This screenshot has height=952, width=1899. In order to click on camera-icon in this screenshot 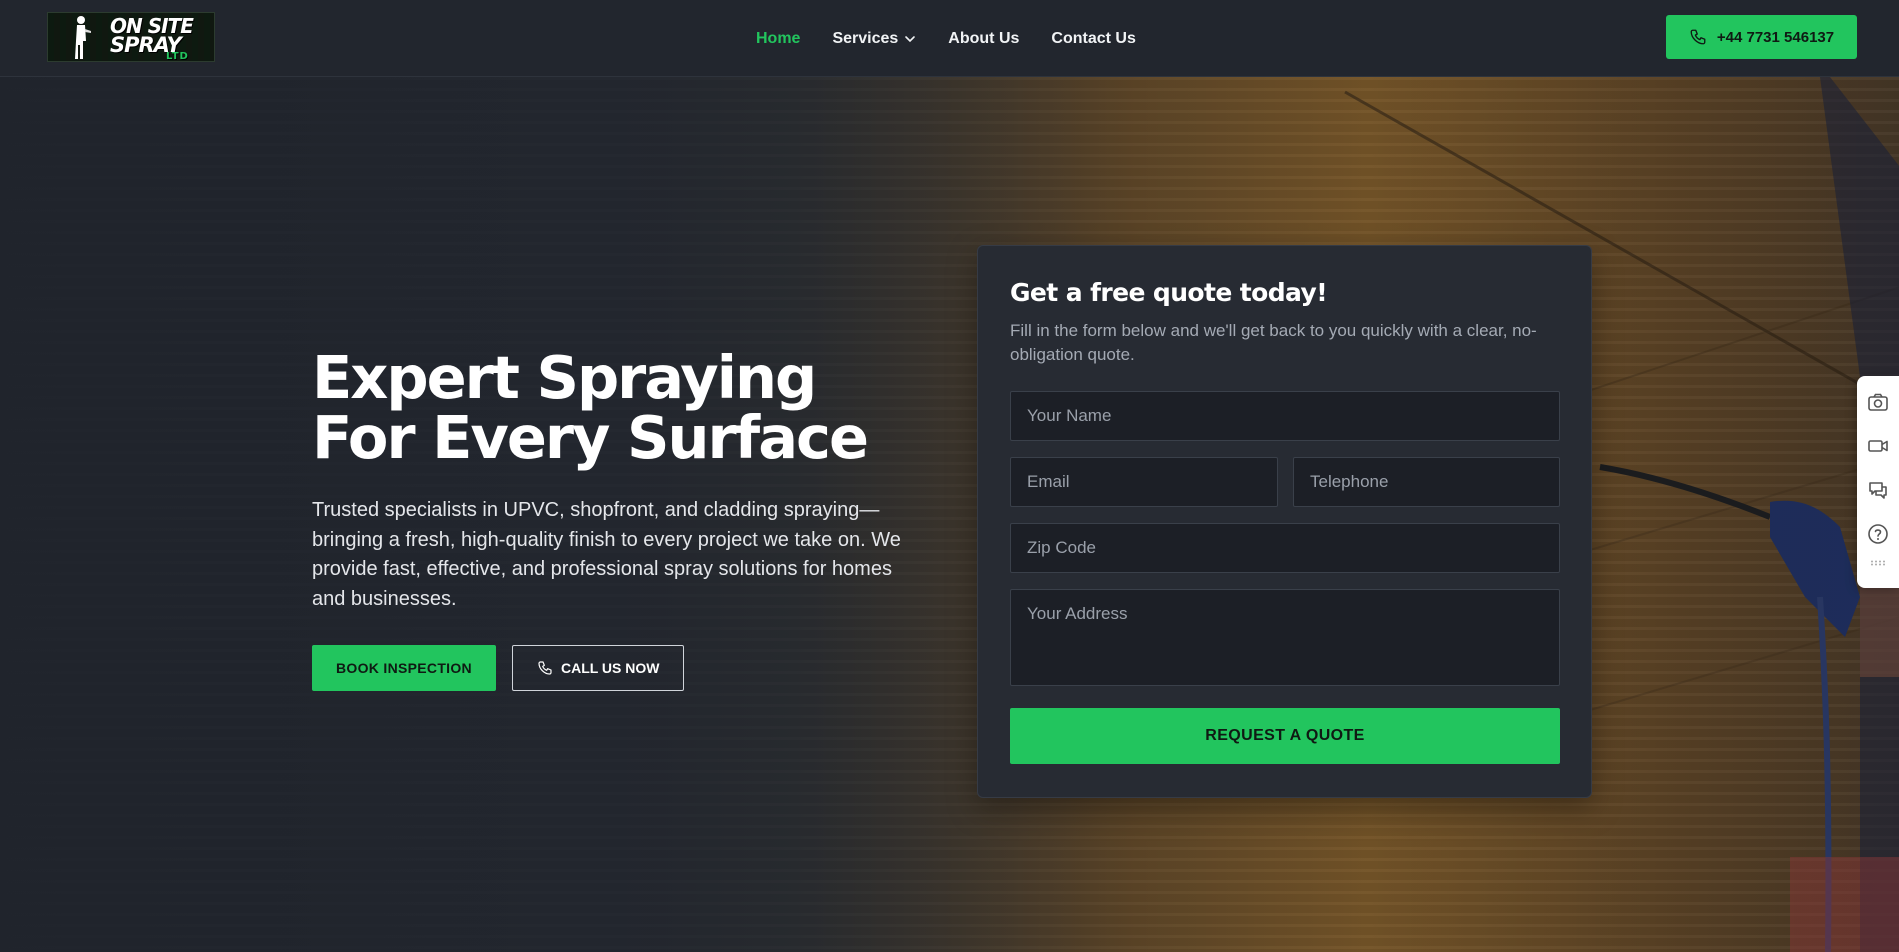, I will do `click(1878, 402)`.